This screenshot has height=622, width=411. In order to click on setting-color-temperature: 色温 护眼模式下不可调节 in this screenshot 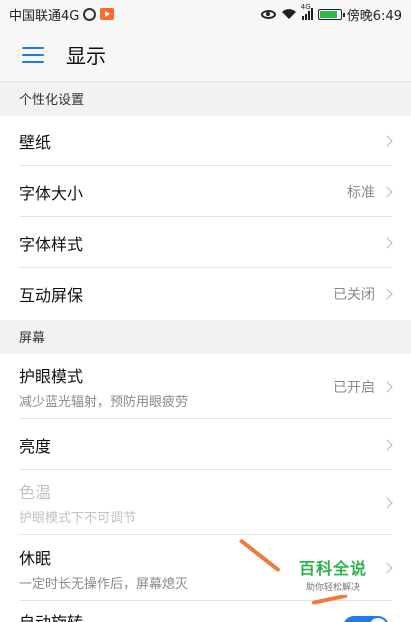, I will do `click(205, 502)`.